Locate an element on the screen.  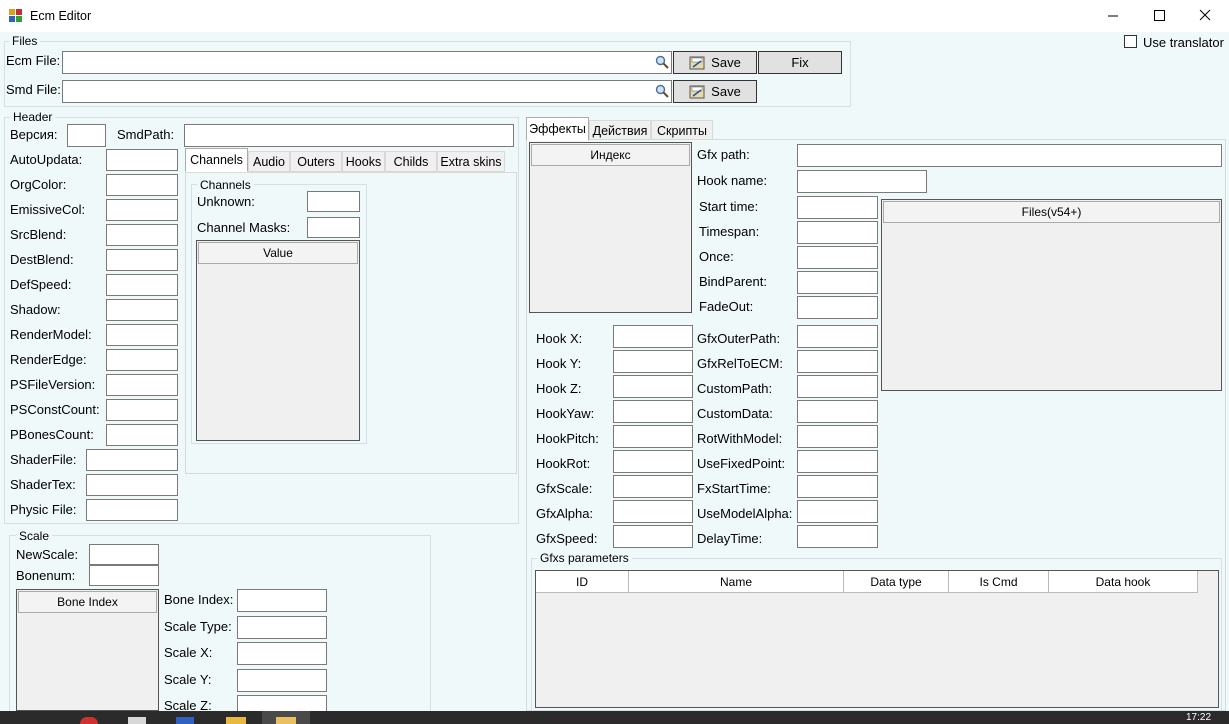
scale-y-input is located at coordinates (282, 680).